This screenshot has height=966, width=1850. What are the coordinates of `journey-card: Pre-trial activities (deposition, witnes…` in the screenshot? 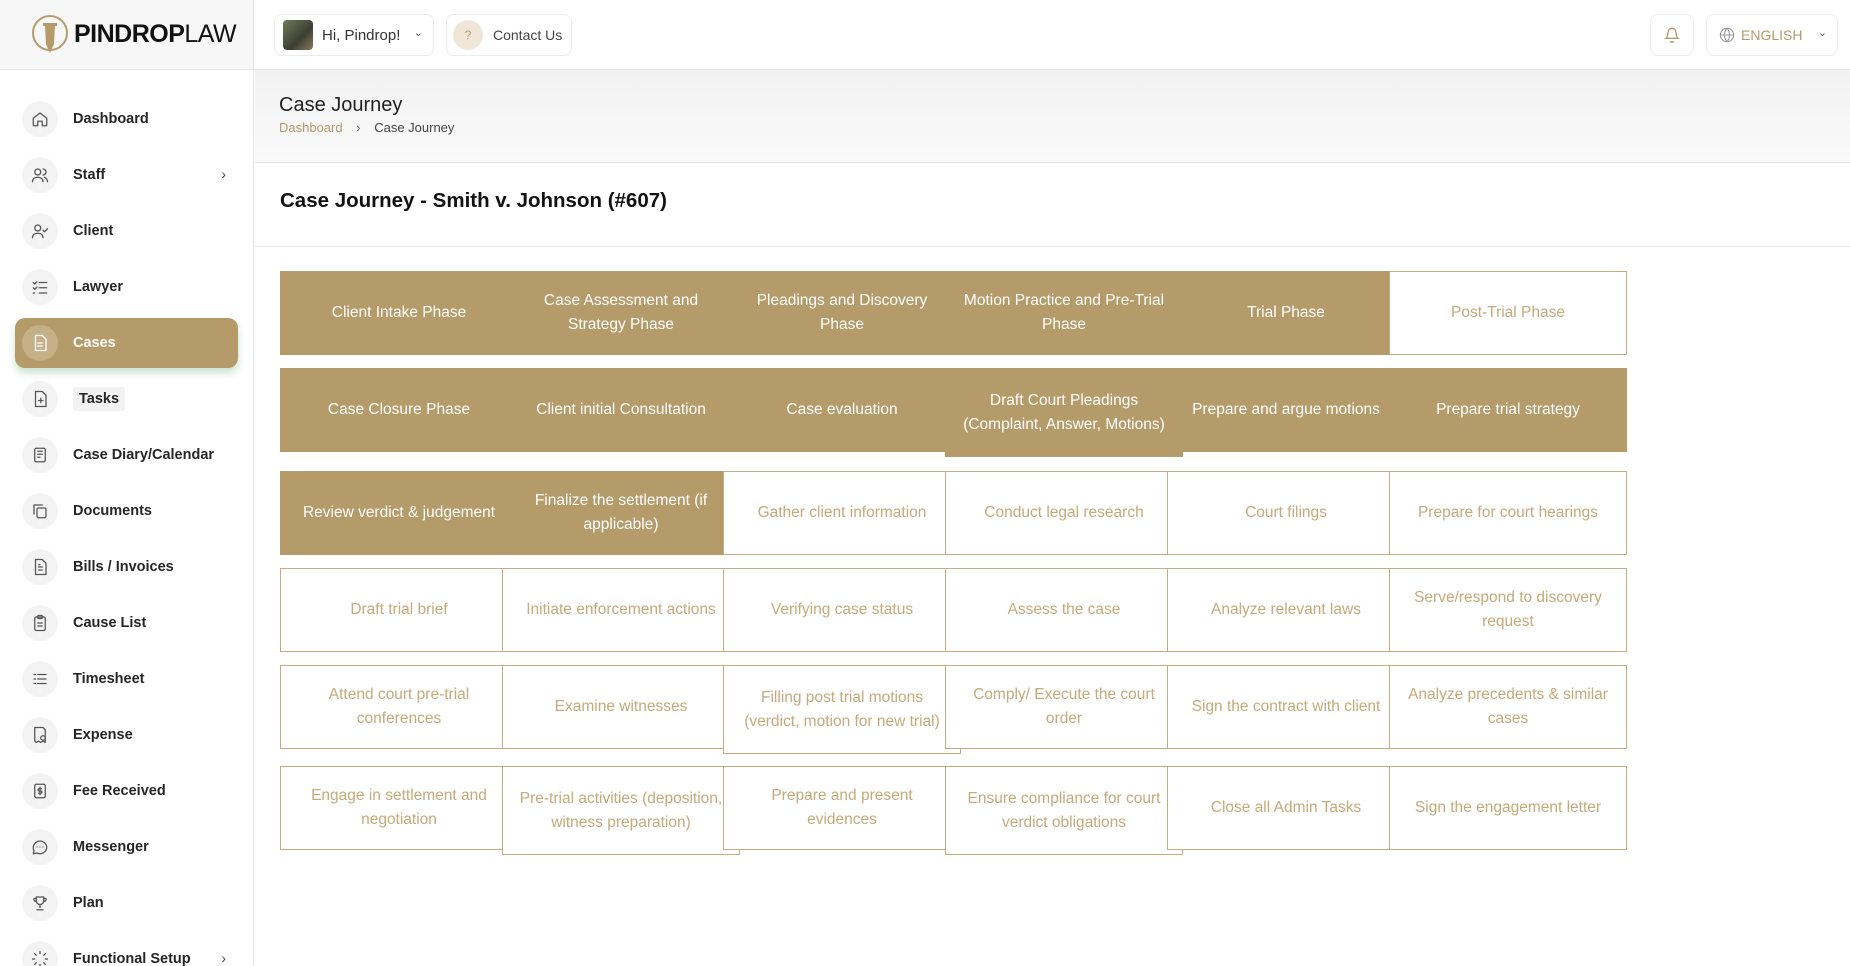 It's located at (621, 810).